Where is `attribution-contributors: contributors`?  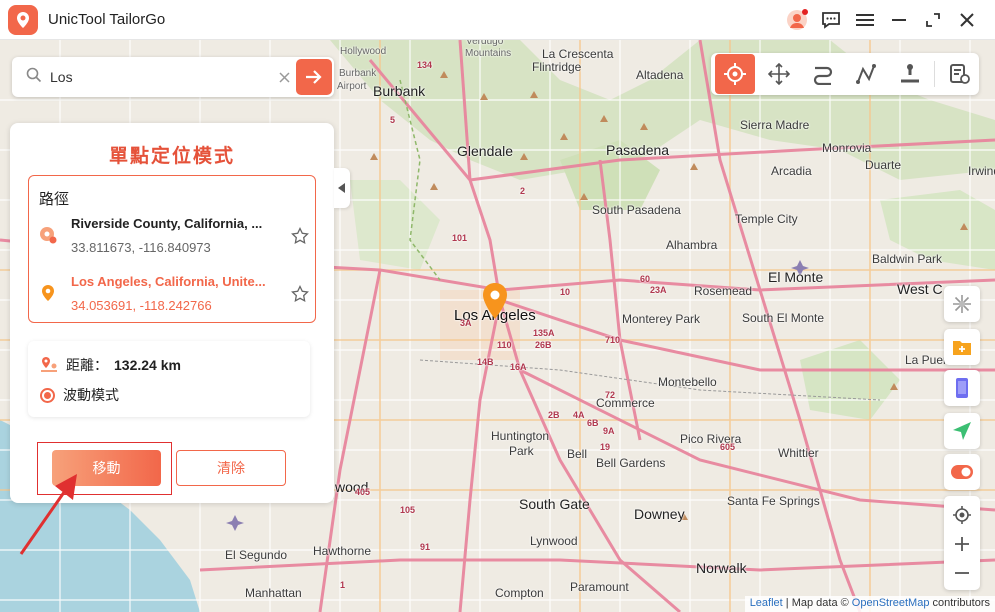
attribution-contributors: contributors is located at coordinates (961, 603).